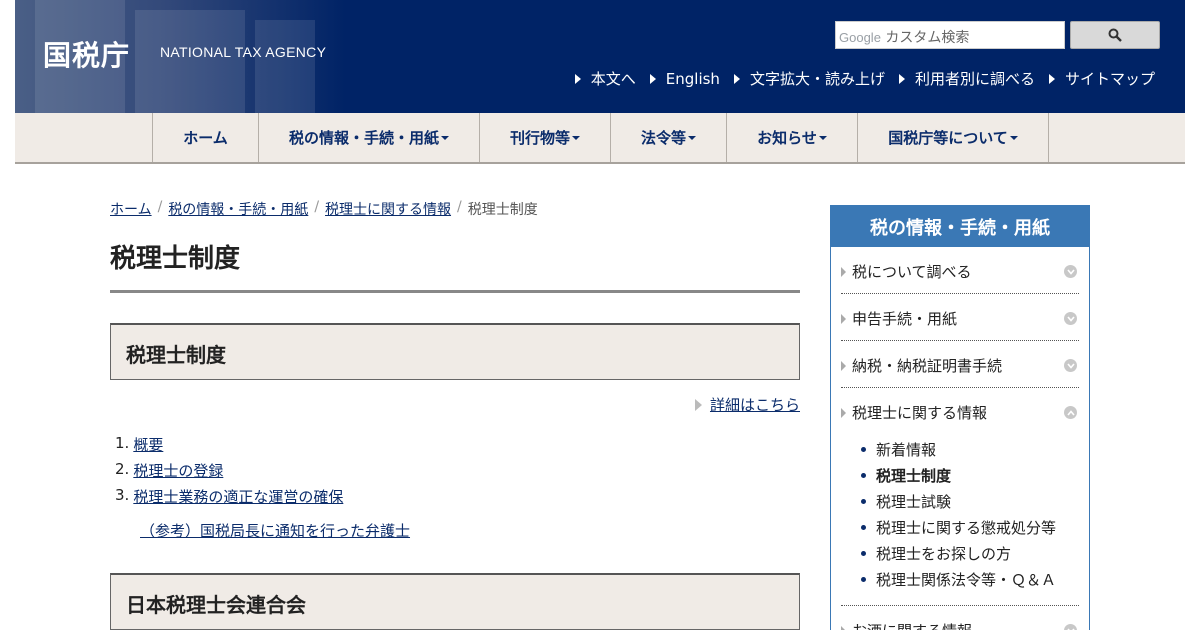 The height and width of the screenshot is (630, 1200). Describe the element at coordinates (792, 137) in the screenshot. I see `gnav-item-news: お知らせ` at that location.